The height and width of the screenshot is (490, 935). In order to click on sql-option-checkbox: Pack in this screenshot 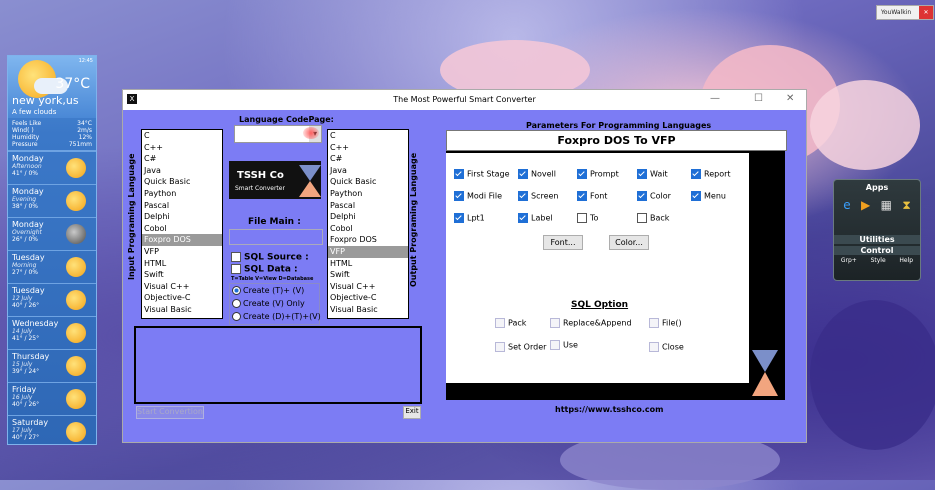, I will do `click(510, 323)`.